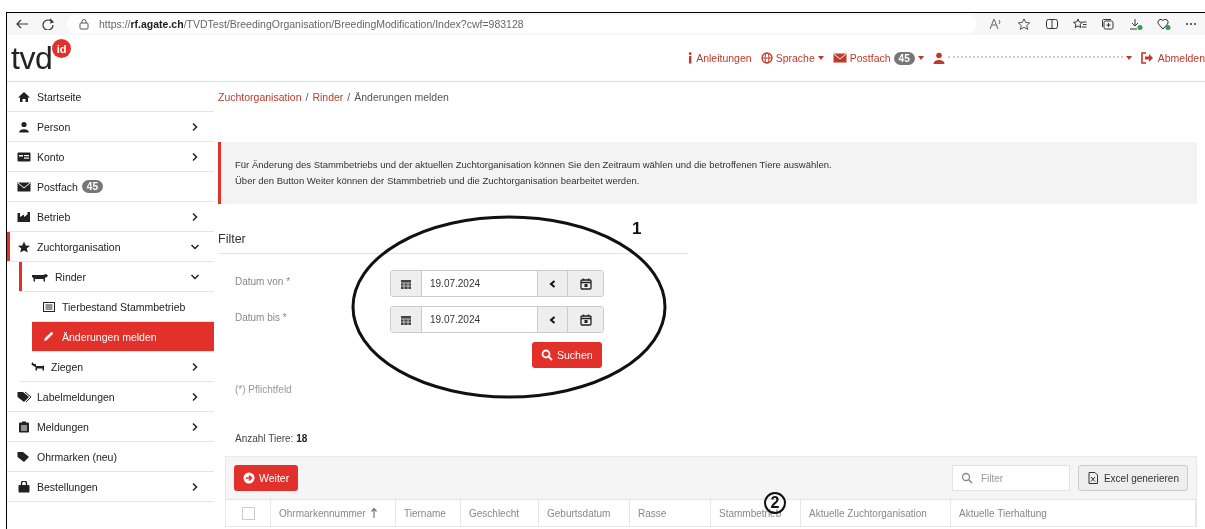  Describe the element at coordinates (500, 513) in the screenshot. I see `column-header: Geschlecht` at that location.